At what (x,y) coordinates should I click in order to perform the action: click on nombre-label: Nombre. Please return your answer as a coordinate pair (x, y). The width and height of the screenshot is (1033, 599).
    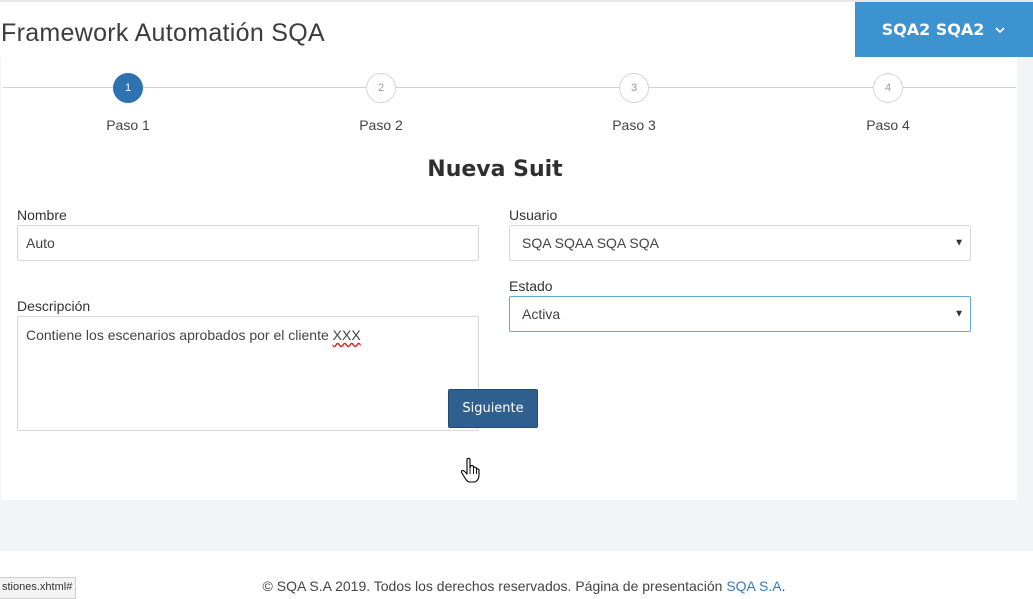
    Looking at the image, I should click on (42, 215).